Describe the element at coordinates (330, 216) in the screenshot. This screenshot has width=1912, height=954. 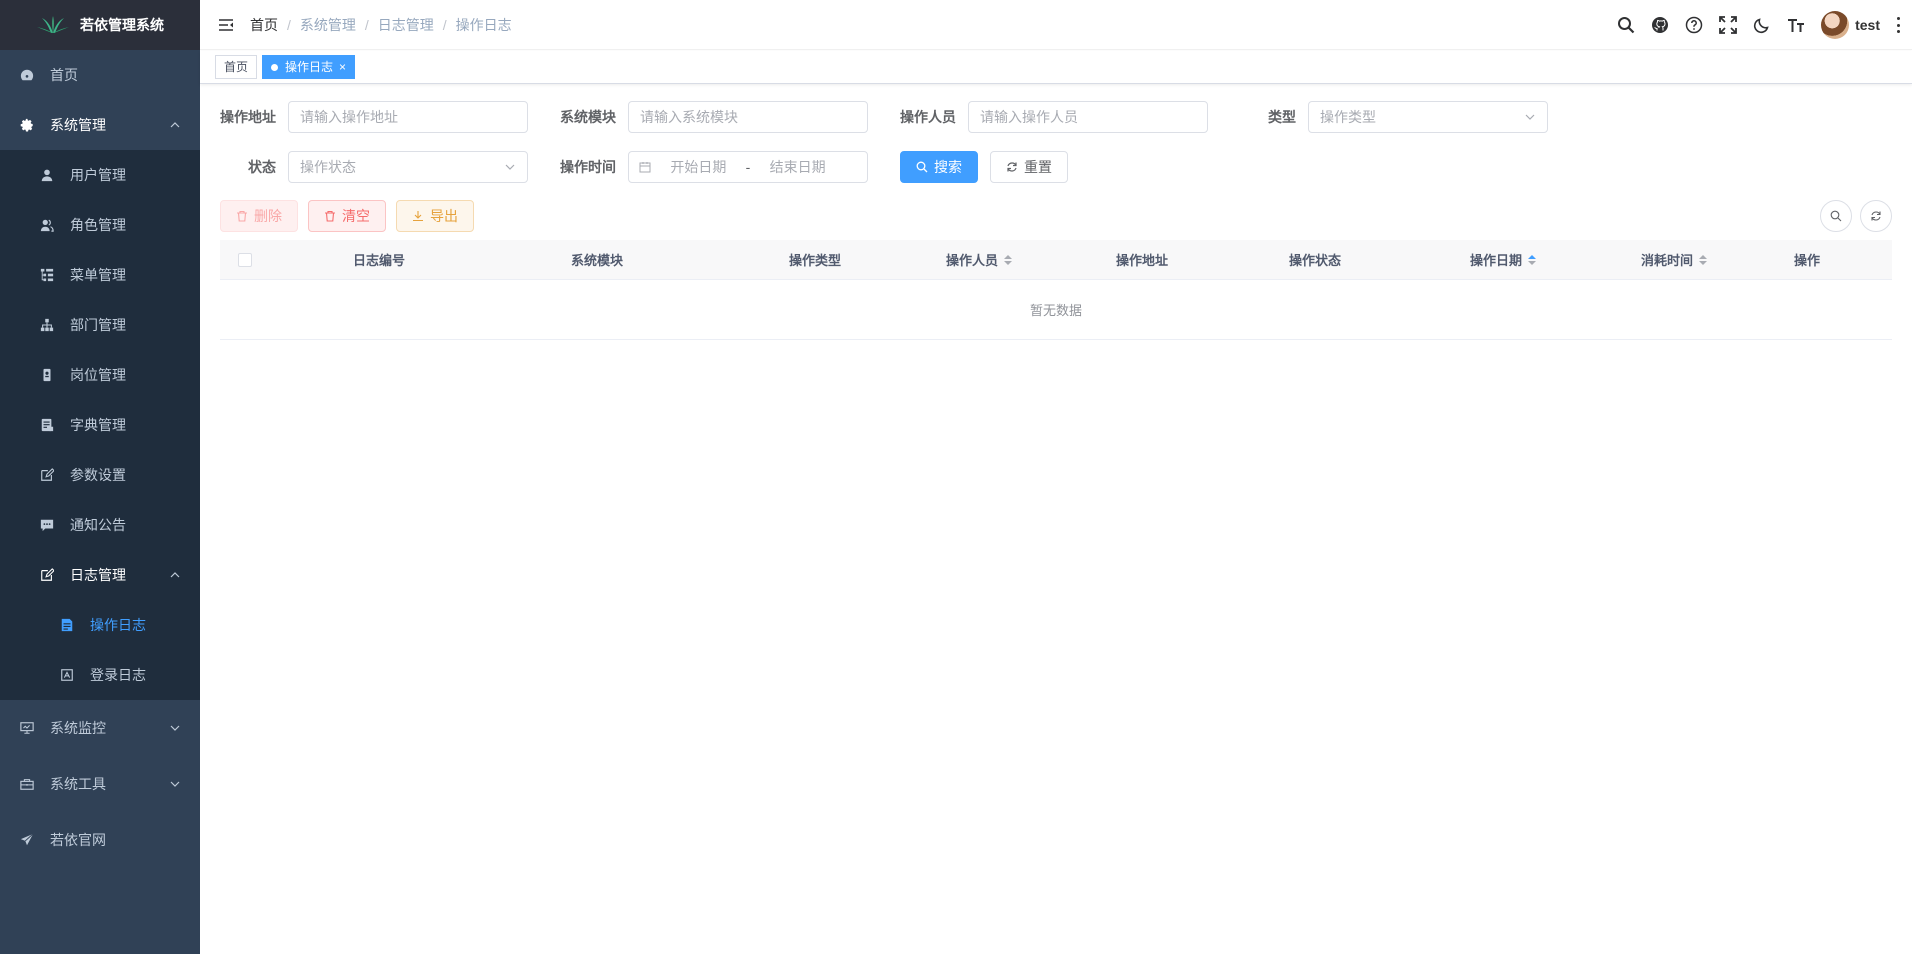
I see `delete-icon` at that location.